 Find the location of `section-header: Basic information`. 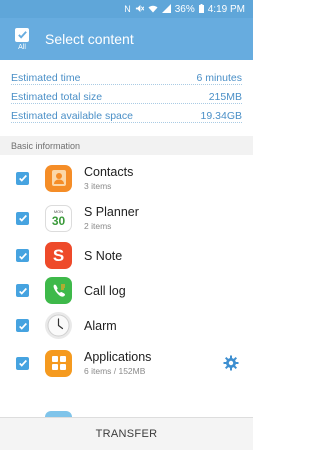

section-header: Basic information is located at coordinates (126, 145).